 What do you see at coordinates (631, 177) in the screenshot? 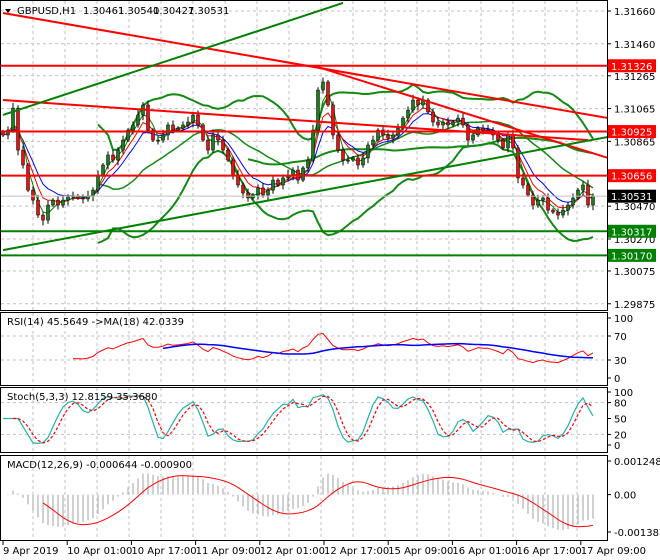
I see `price-tag-label: 1.30656` at bounding box center [631, 177].